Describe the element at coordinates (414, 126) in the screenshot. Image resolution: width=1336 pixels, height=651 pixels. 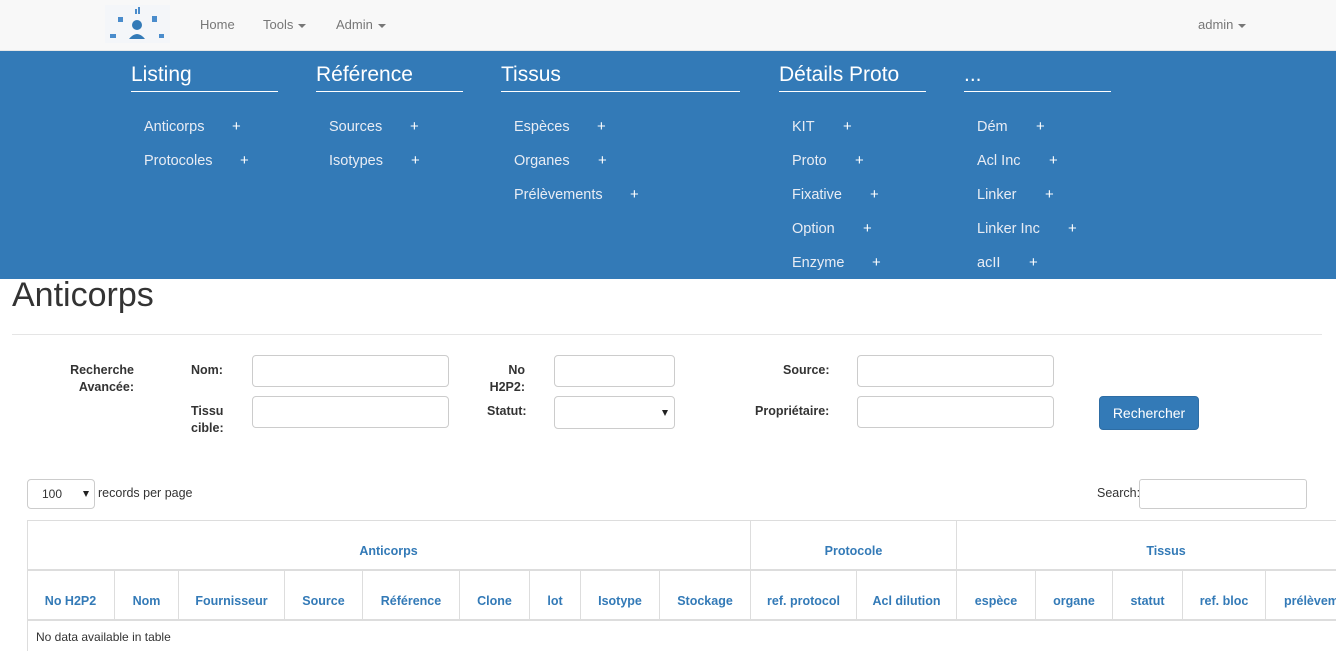
I see `add-source-button: +` at that location.